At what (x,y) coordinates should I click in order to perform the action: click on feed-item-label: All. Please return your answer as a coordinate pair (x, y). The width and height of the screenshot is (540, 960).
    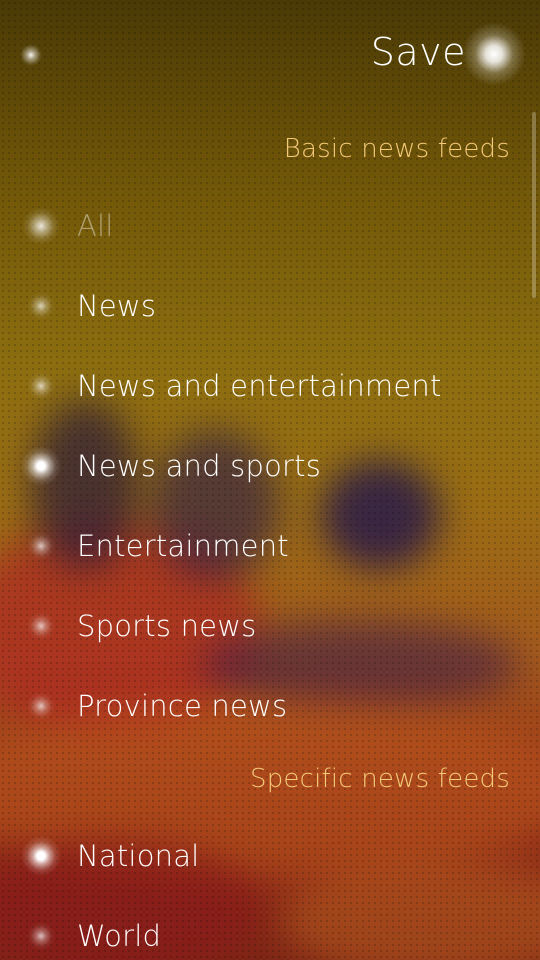
    Looking at the image, I should click on (95, 226).